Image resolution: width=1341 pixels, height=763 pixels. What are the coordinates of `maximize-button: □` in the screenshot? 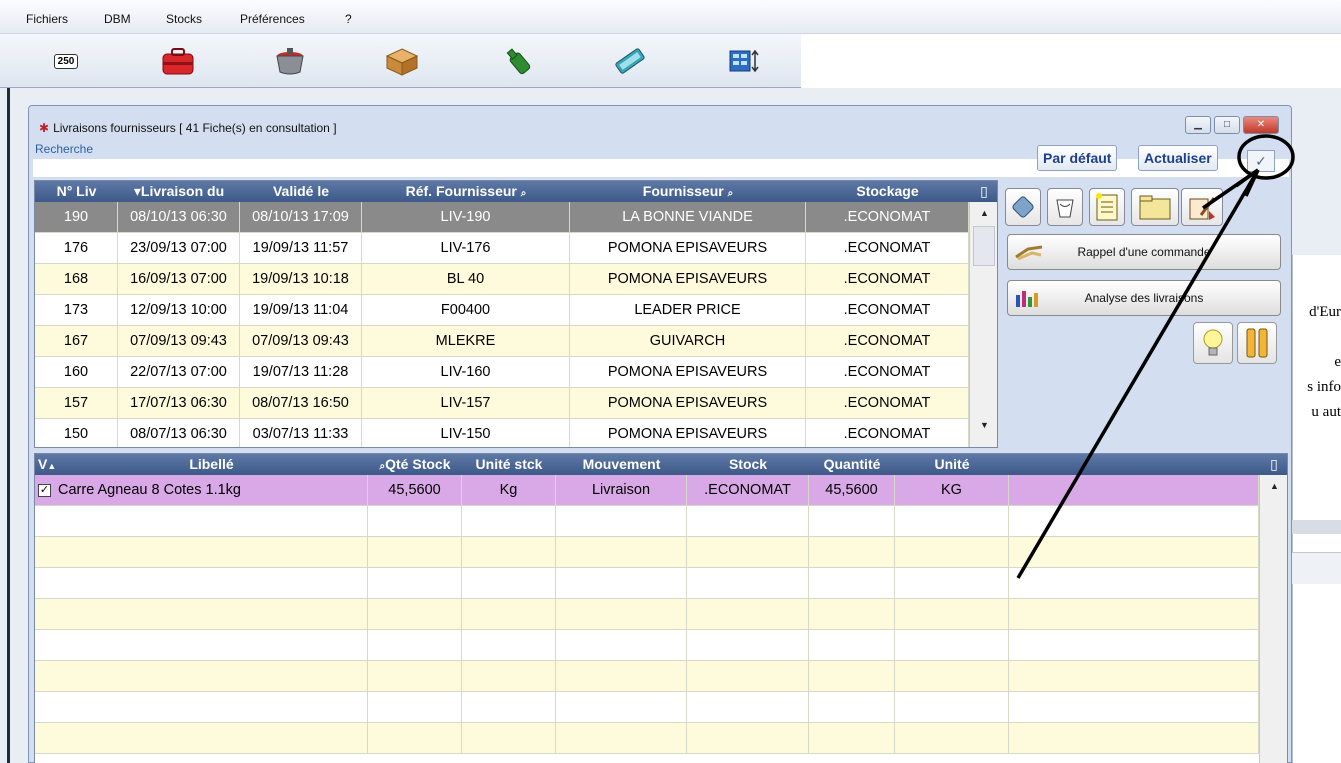 It's located at (1227, 125).